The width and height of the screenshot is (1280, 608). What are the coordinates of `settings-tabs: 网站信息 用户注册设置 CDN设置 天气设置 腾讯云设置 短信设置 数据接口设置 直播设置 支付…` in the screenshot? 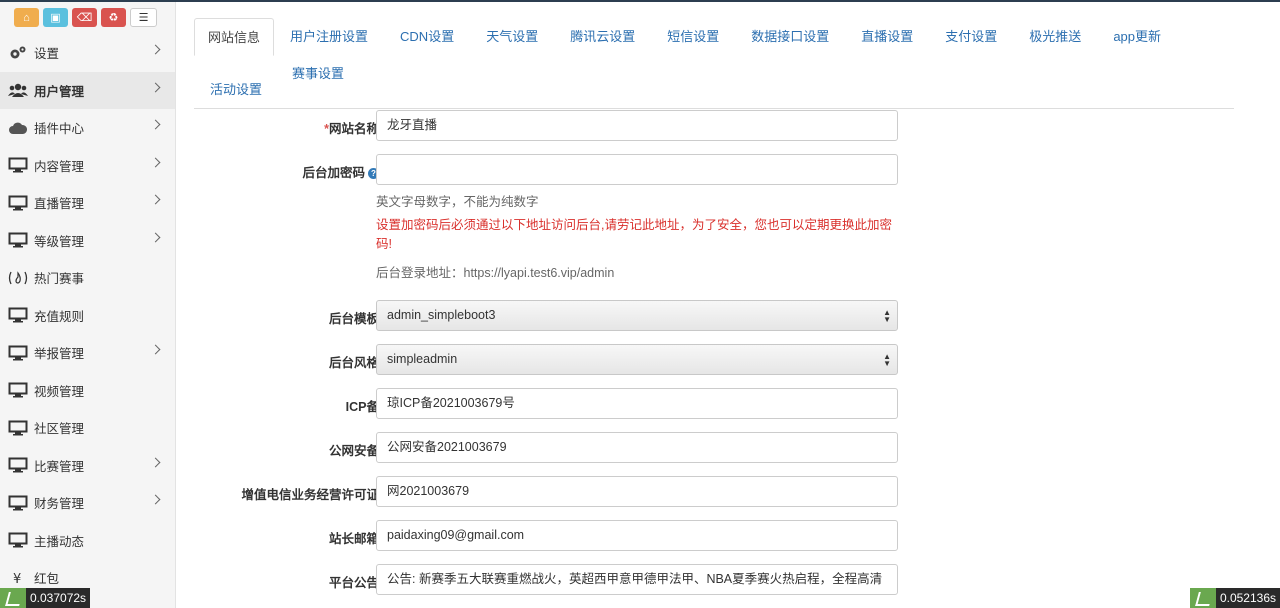 It's located at (714, 55).